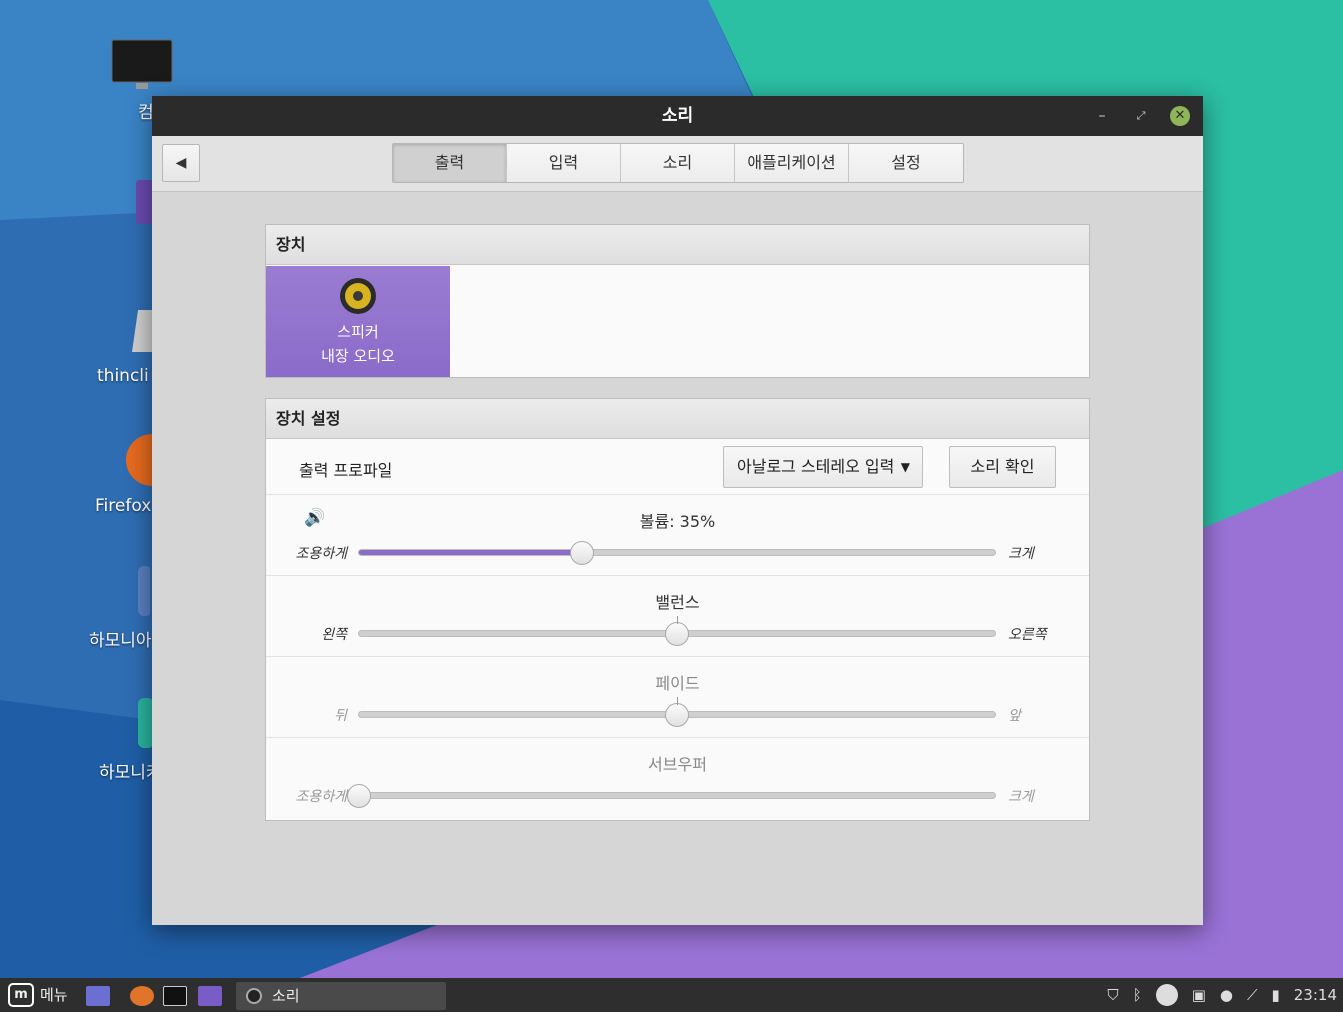 This screenshot has width=1343, height=1012. Describe the element at coordinates (677, 245) in the screenshot. I see `device-panel-header: 장치` at that location.